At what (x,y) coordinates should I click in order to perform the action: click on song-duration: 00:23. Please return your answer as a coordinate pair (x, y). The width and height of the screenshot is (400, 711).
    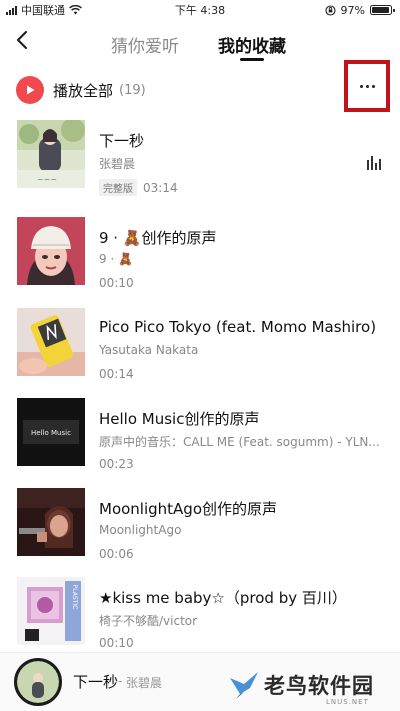
    Looking at the image, I should click on (116, 464).